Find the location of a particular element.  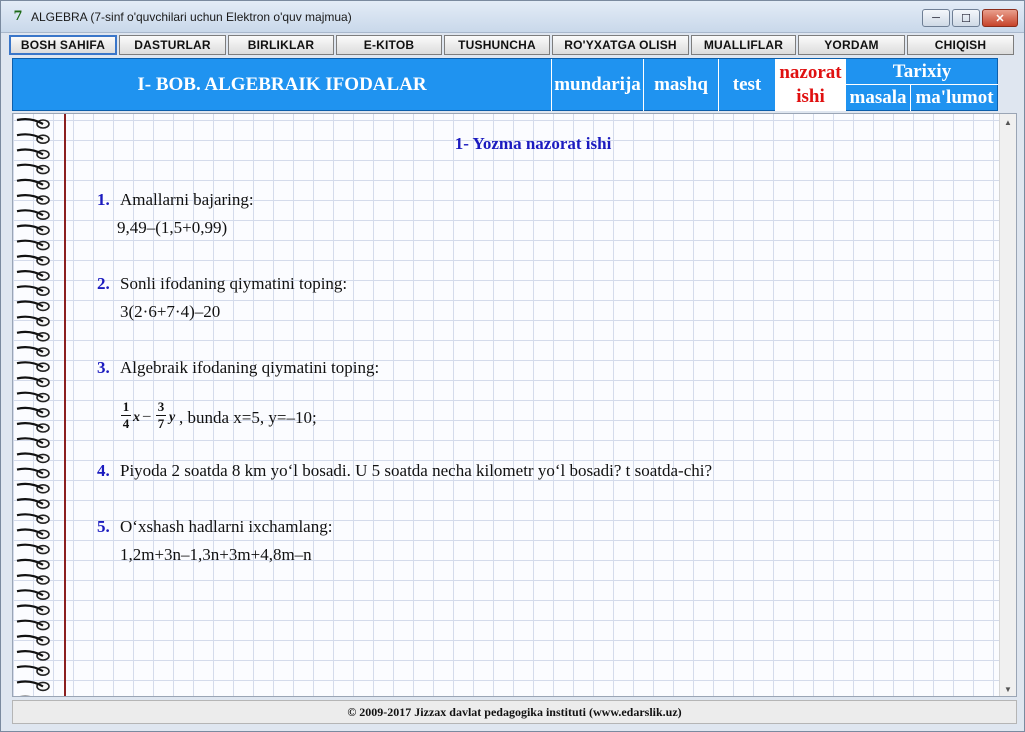

maximize-button: ☐ is located at coordinates (966, 18).